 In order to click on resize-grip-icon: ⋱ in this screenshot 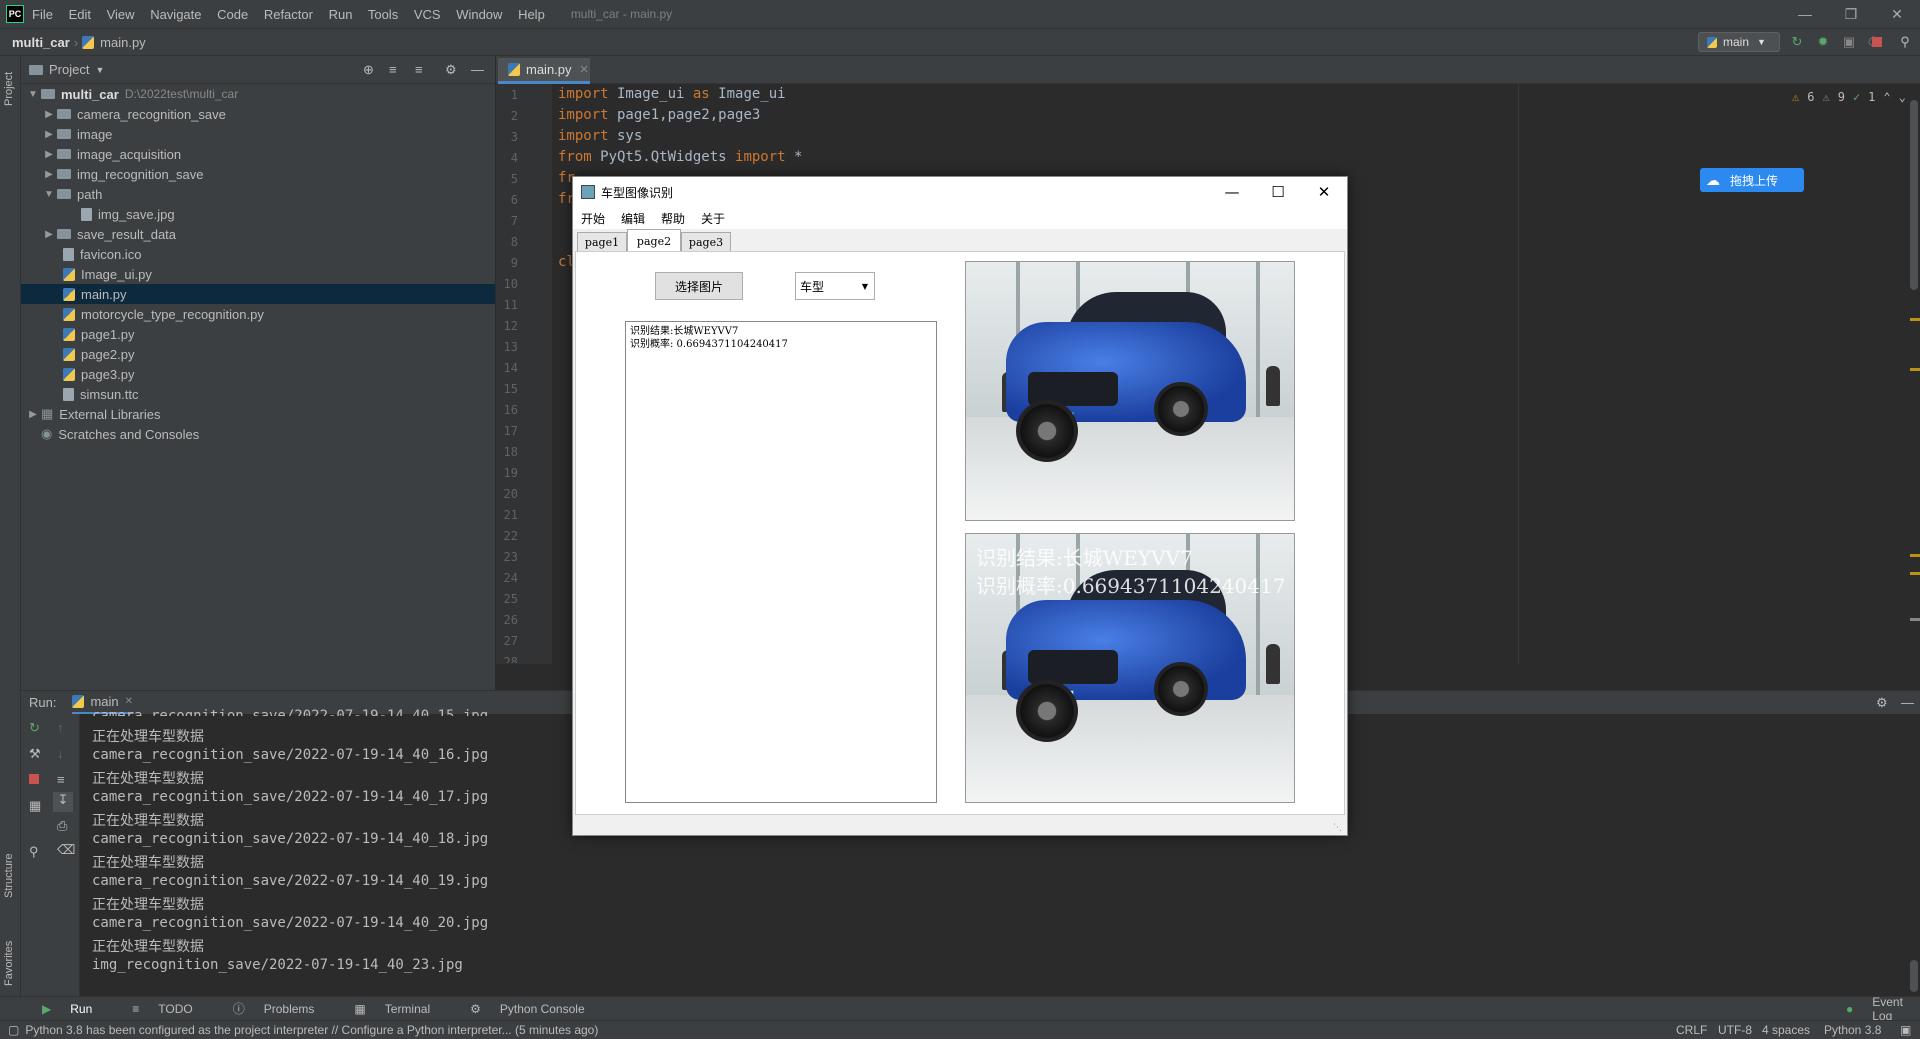, I will do `click(1337, 828)`.